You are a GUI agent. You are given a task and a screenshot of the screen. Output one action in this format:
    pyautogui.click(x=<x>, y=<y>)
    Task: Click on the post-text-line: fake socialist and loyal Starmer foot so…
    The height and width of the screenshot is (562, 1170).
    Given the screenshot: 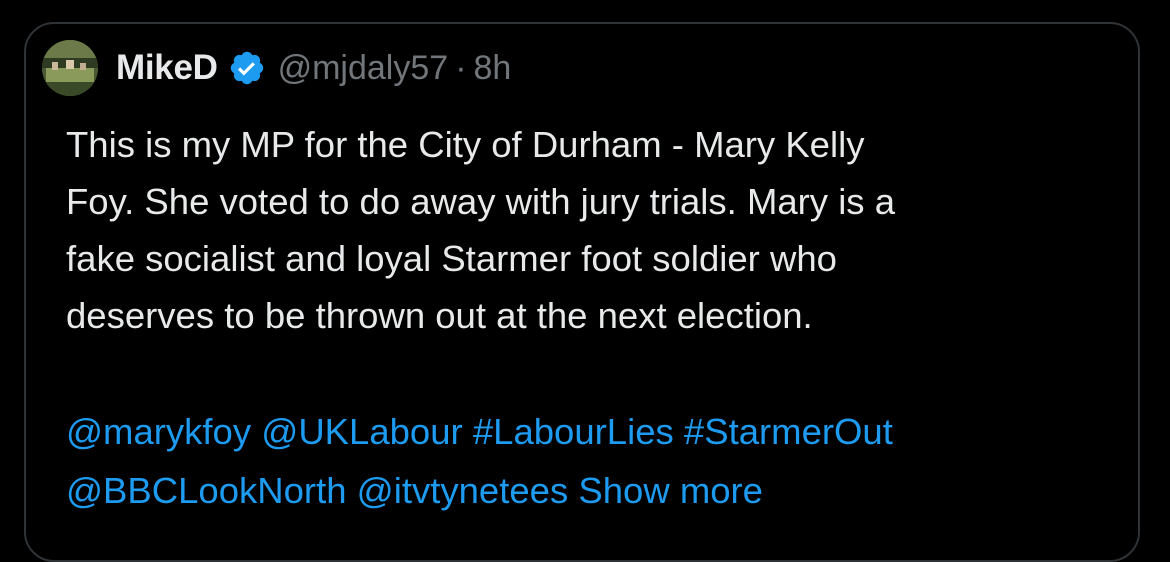 What is the action you would take?
    pyautogui.click(x=451, y=258)
    